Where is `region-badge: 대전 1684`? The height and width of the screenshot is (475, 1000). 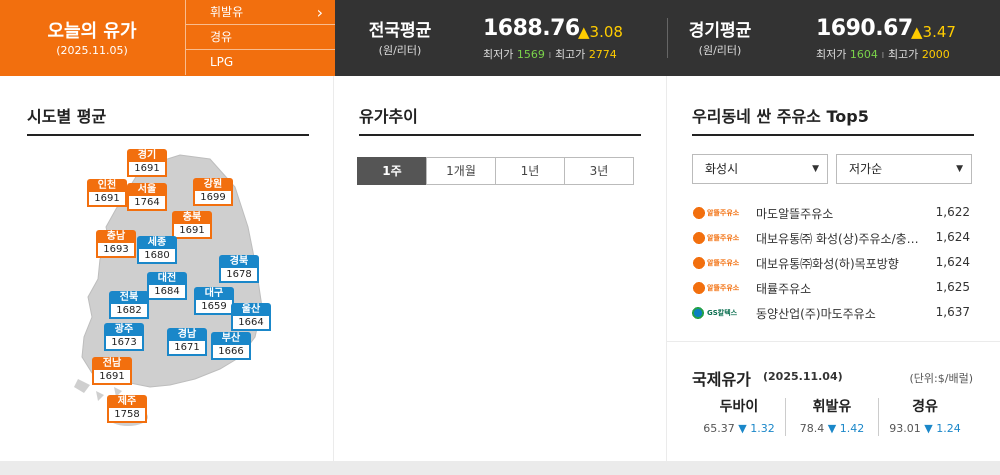
region-badge: 대전 1684 is located at coordinates (167, 286).